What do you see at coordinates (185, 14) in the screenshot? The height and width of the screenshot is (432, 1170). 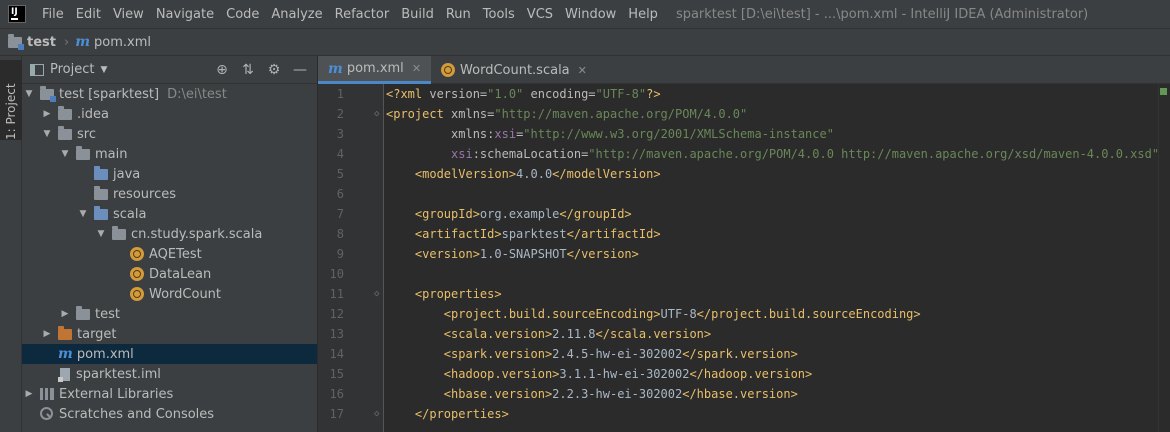 I see `menu-navigate: Navigate` at bounding box center [185, 14].